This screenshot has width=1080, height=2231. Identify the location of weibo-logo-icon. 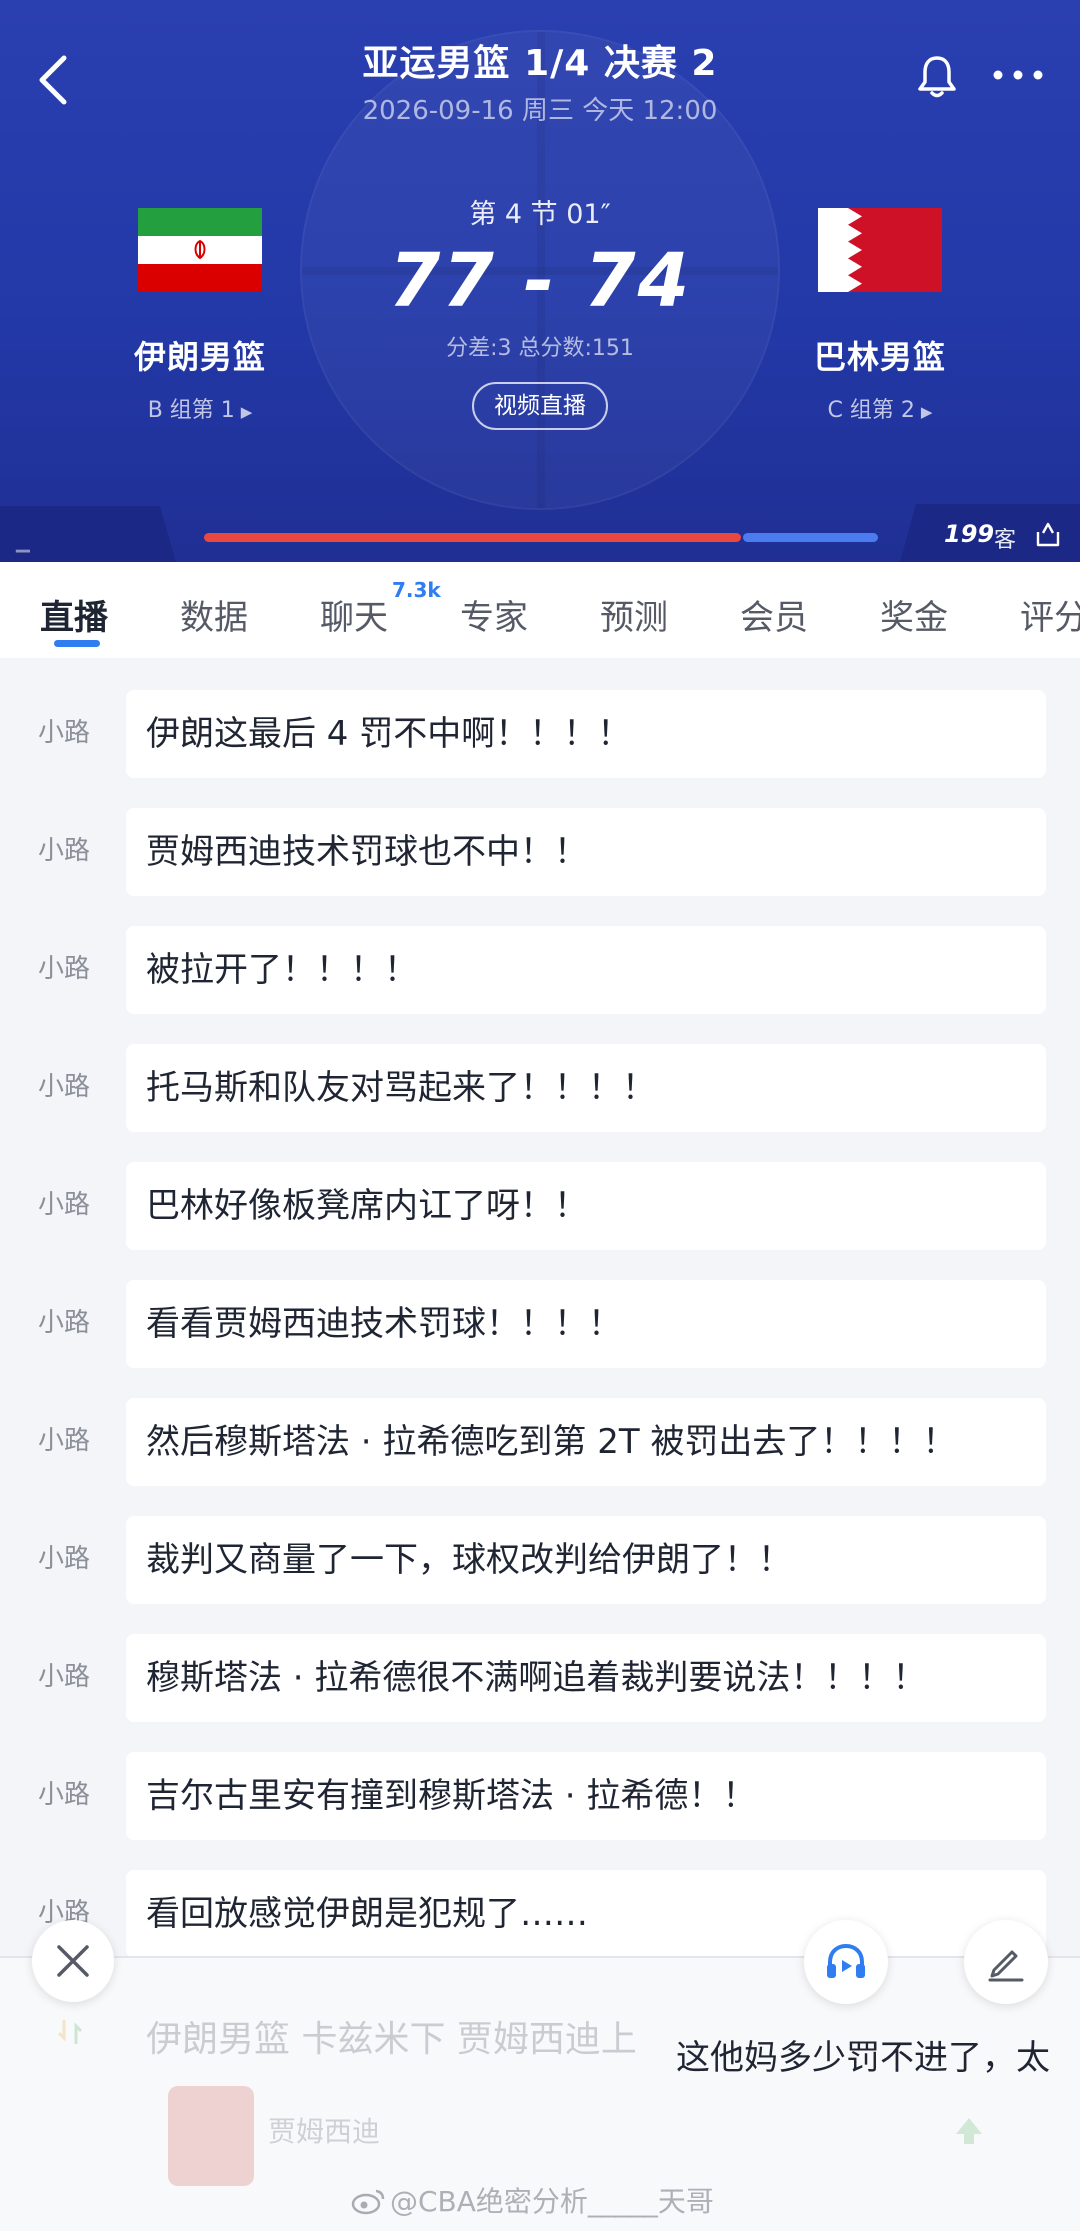
(368, 2201).